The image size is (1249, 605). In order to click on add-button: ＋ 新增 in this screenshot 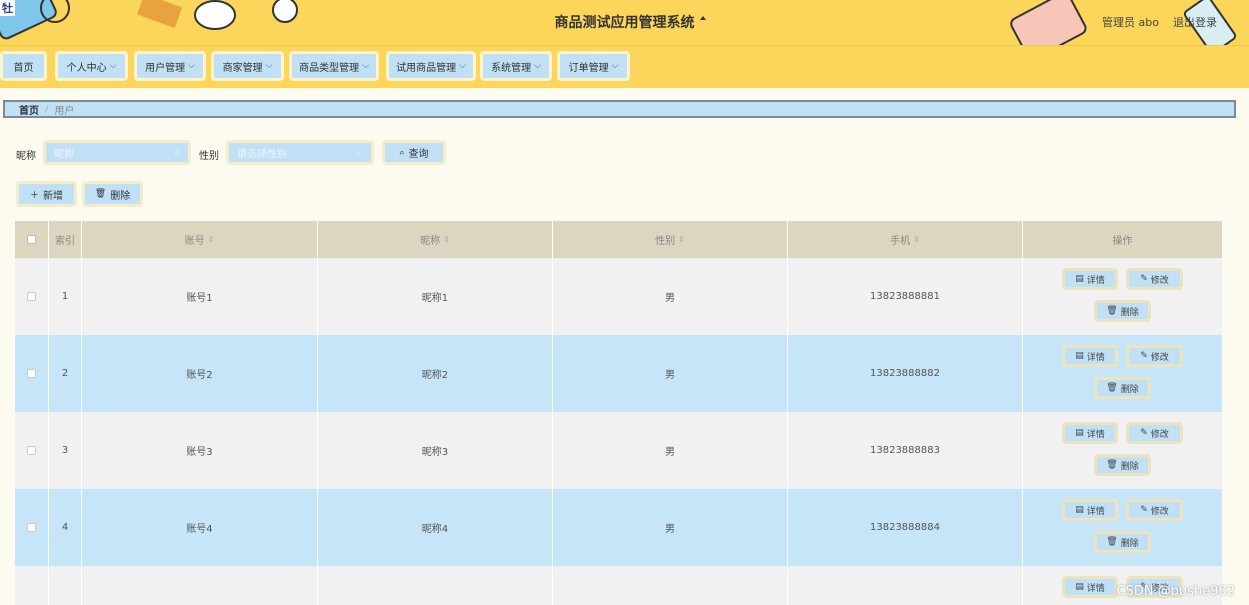, I will do `click(46, 194)`.